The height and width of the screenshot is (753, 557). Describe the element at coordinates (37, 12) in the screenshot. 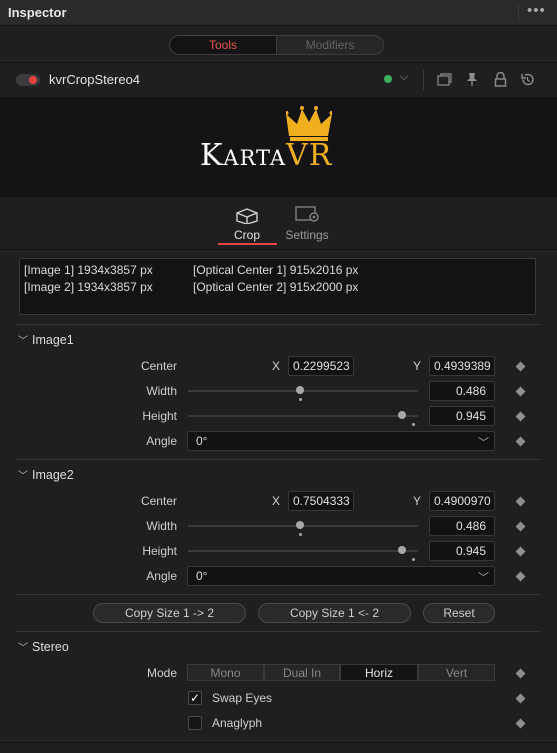

I see `inspector-title: Inspector` at that location.